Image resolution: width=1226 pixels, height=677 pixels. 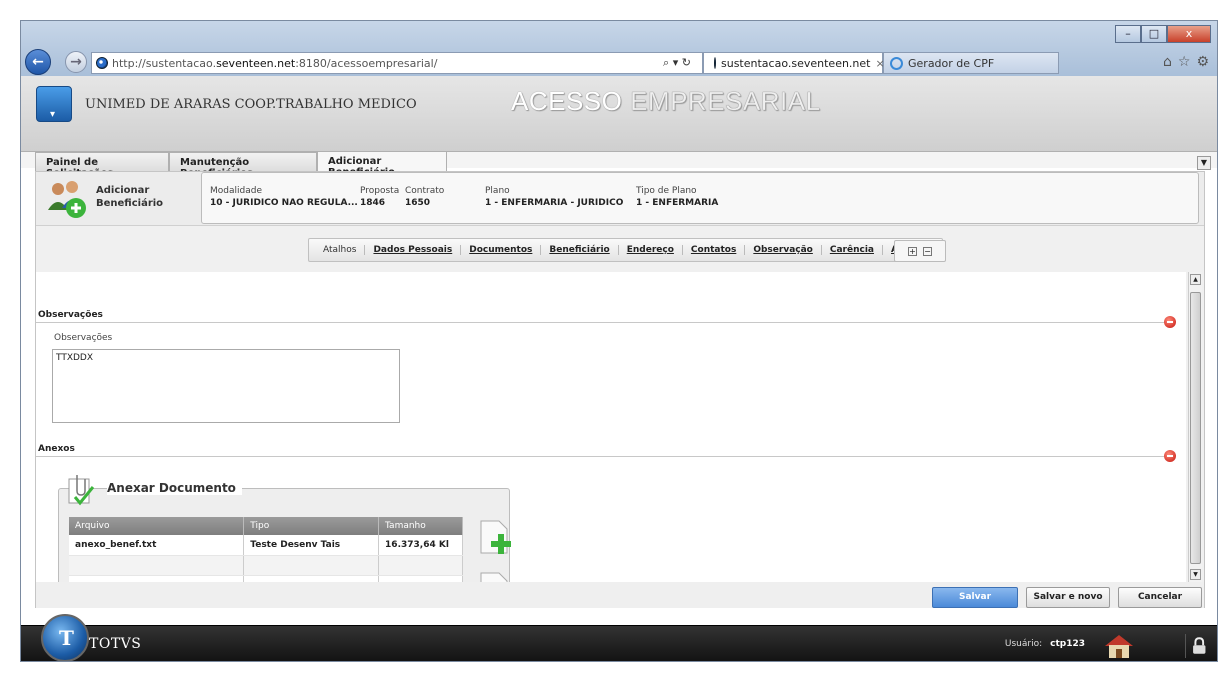 I want to click on tab-label: Gerador de CPF, so click(x=951, y=63).